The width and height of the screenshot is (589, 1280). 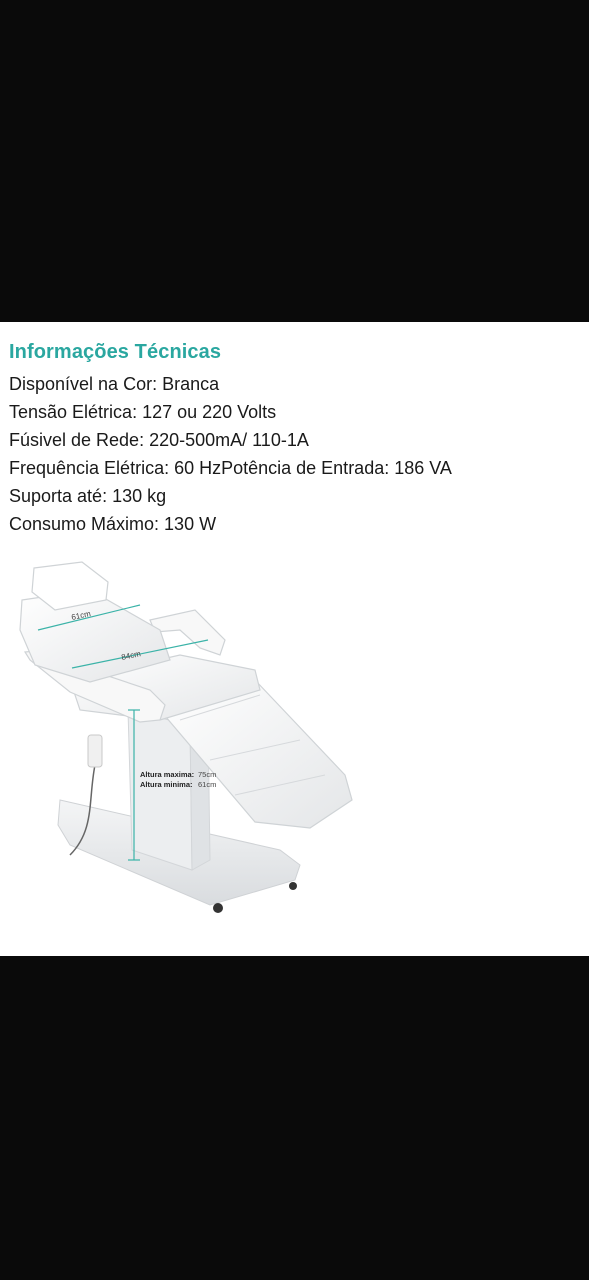 What do you see at coordinates (113, 524) in the screenshot?
I see `spec-consumption: Consumo Máximo: 130 W` at bounding box center [113, 524].